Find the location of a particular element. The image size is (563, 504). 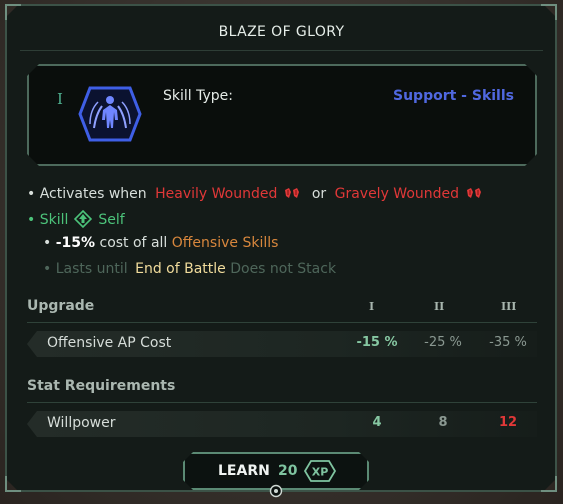

skill-target-line: • Skill Self is located at coordinates (76, 220).